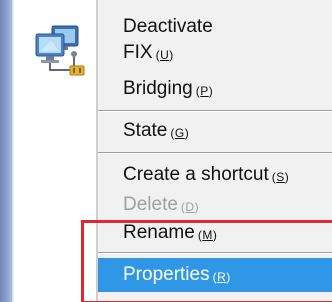 Image resolution: width=332 pixels, height=302 pixels. What do you see at coordinates (215, 204) in the screenshot?
I see `menu-item-delete: Delete (D)` at bounding box center [215, 204].